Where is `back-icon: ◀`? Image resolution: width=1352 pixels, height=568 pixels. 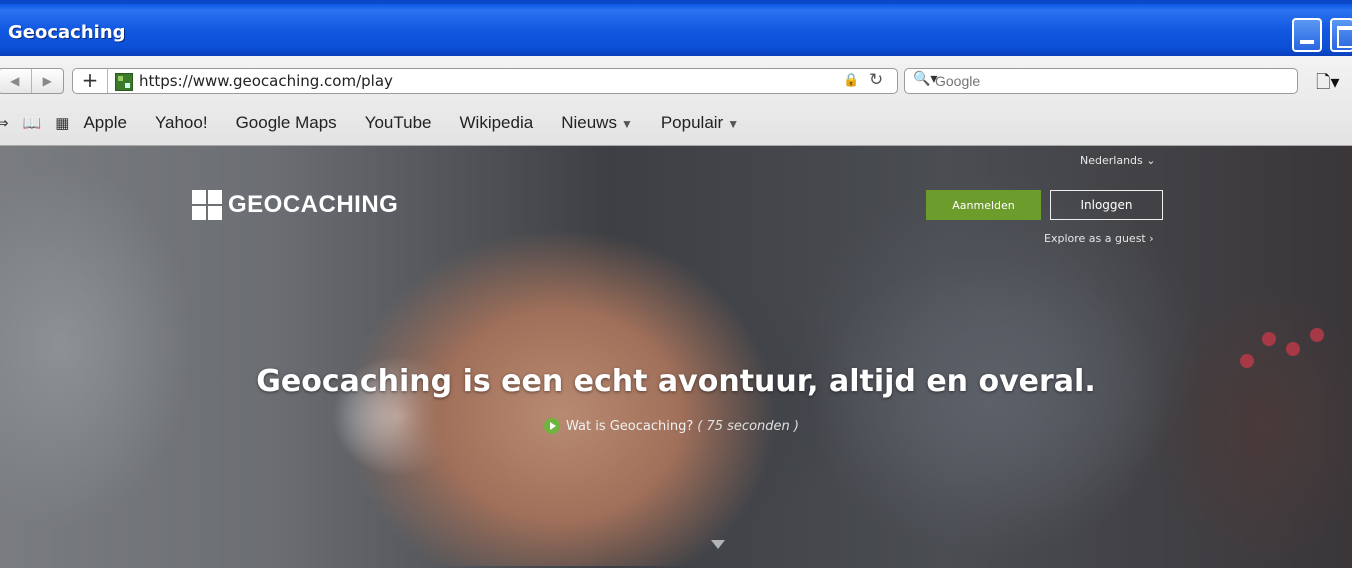
back-icon: ◀ is located at coordinates (16, 81).